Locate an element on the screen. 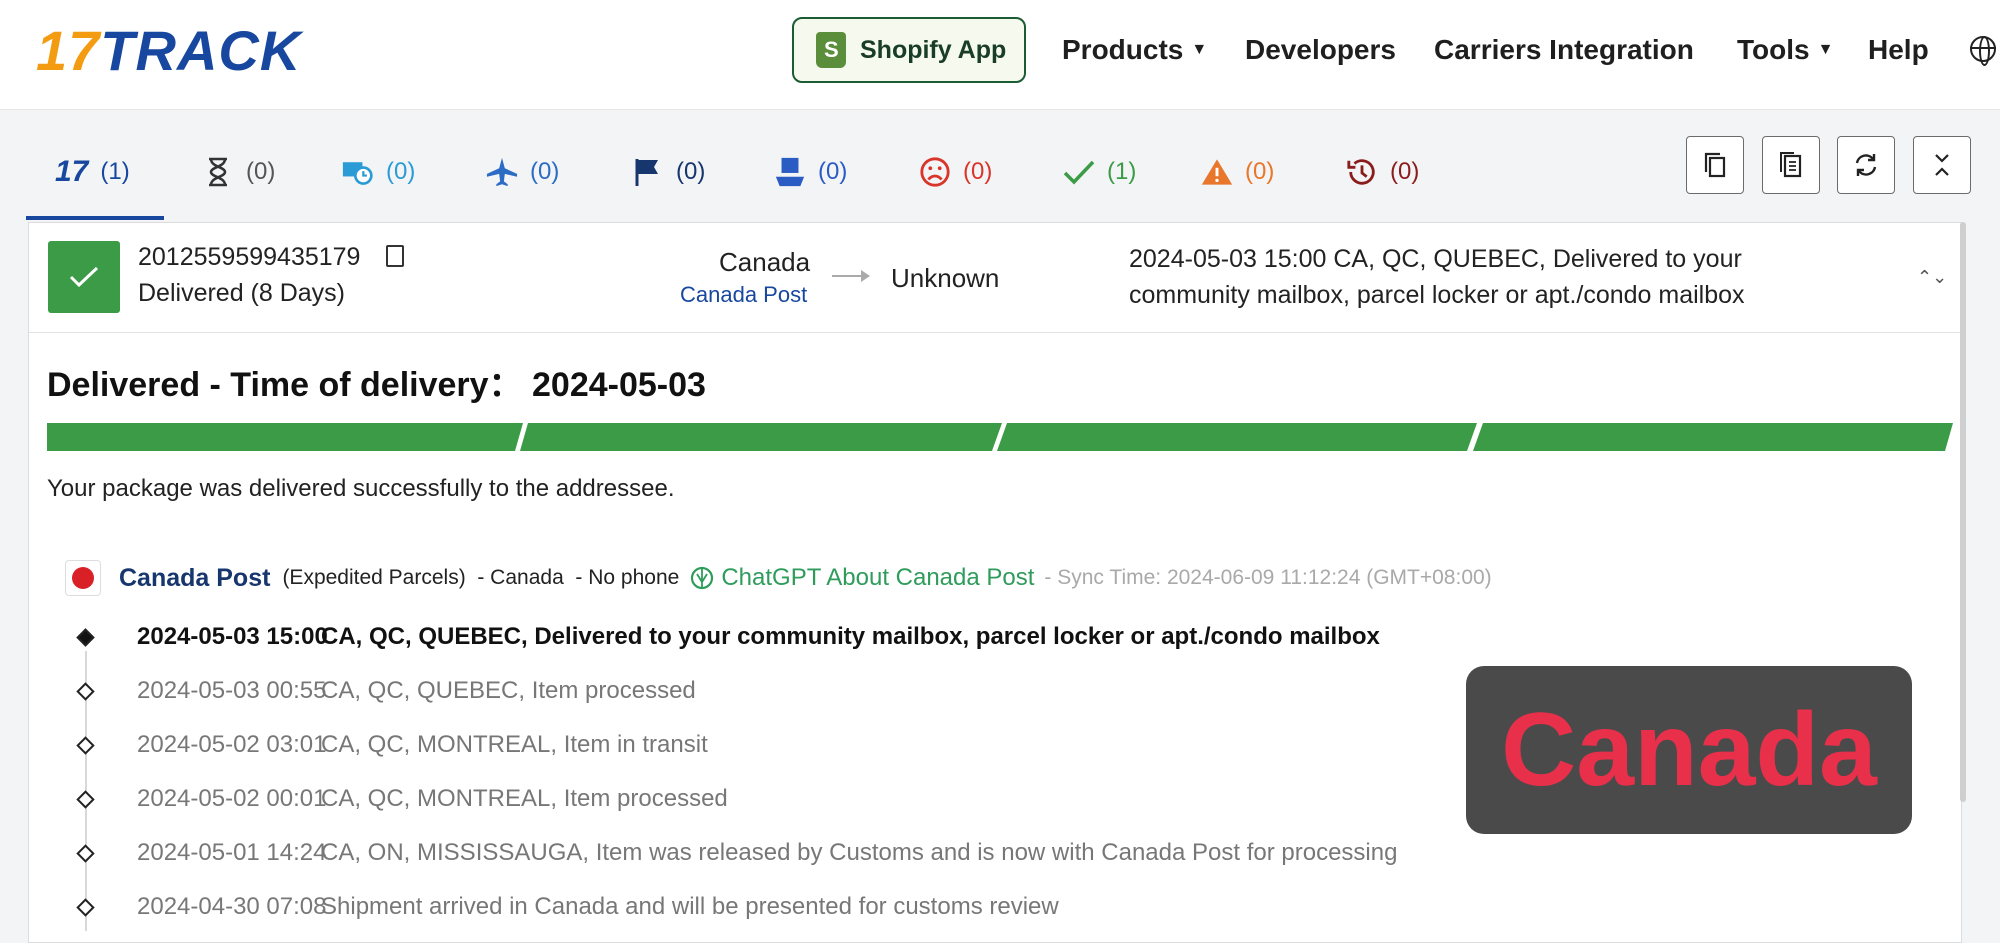 This screenshot has width=2000, height=943. collapse-icon is located at coordinates (1942, 165).